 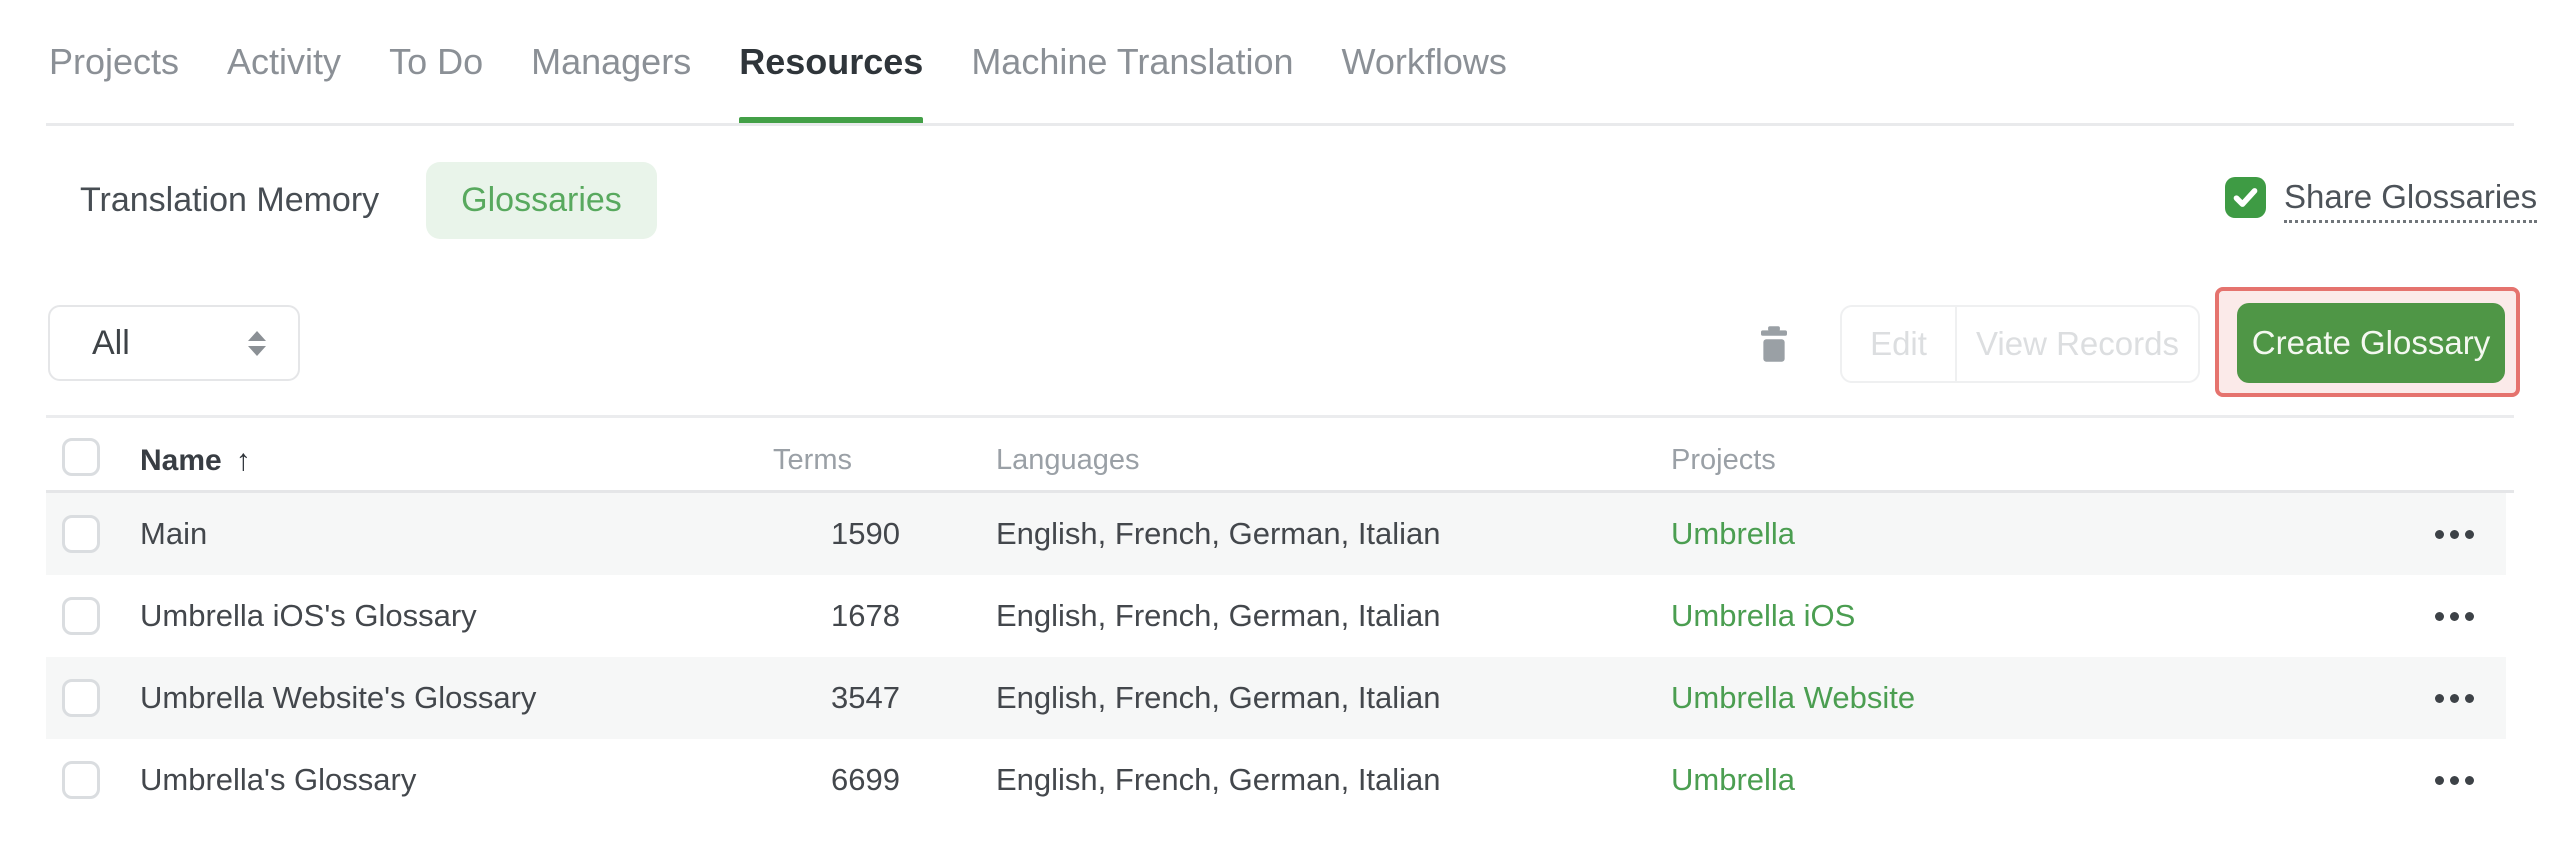 What do you see at coordinates (81, 457) in the screenshot?
I see `select-all-checkbox` at bounding box center [81, 457].